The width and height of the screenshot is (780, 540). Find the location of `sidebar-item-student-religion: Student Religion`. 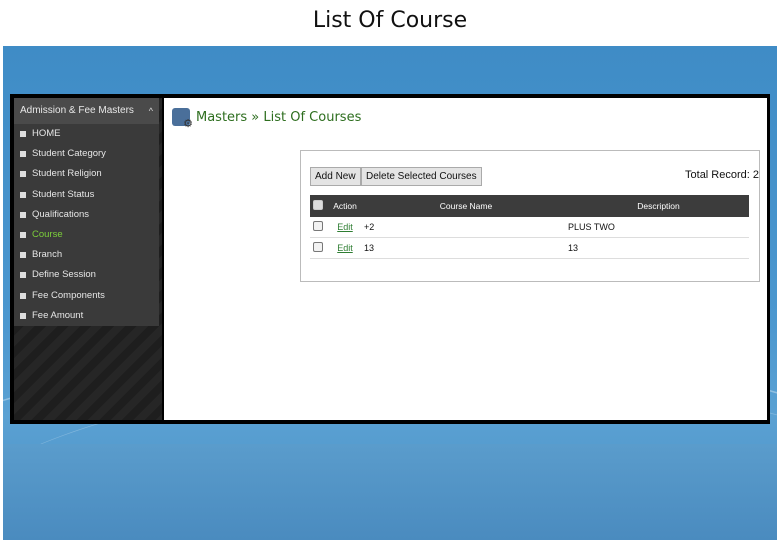

sidebar-item-student-religion: Student Religion is located at coordinates (86, 174).